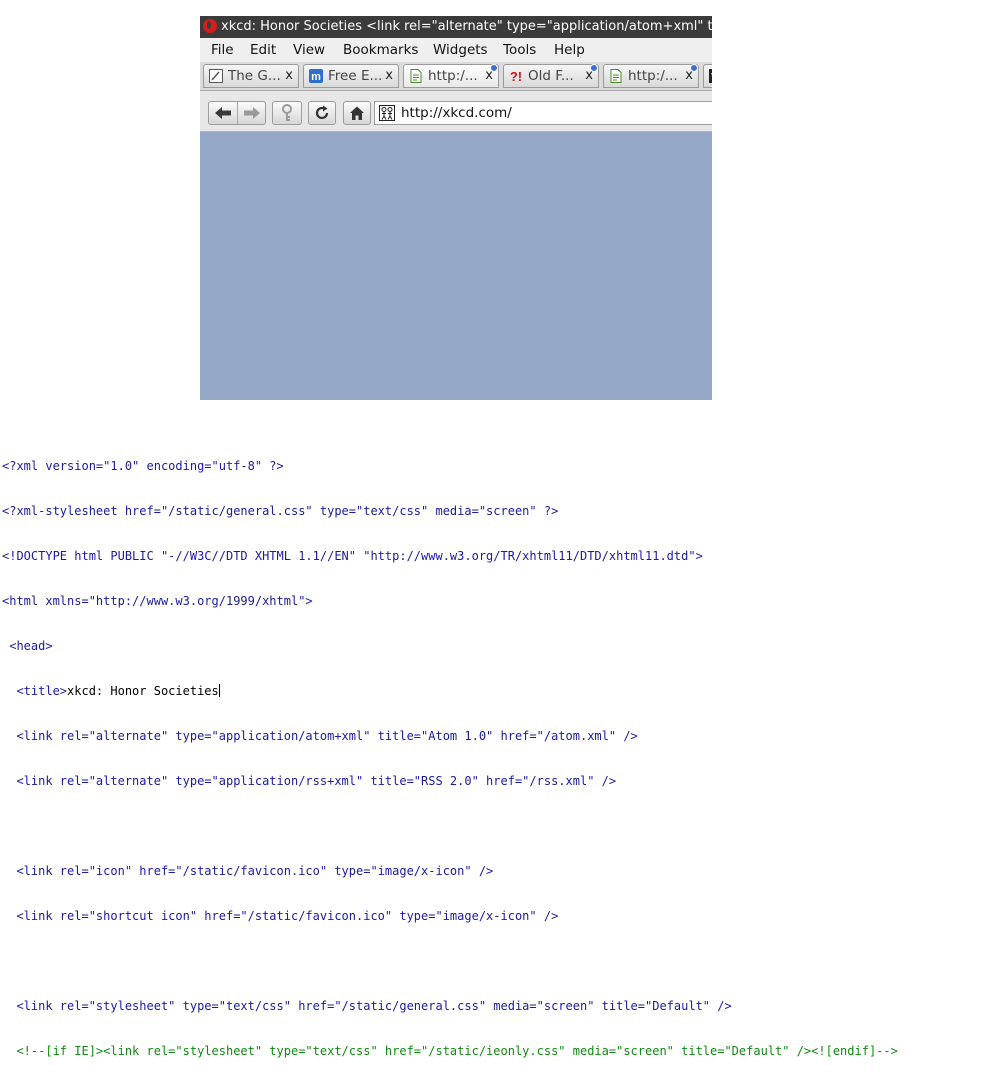  I want to click on menu-bookmarks: Bookmarks, so click(380, 50).